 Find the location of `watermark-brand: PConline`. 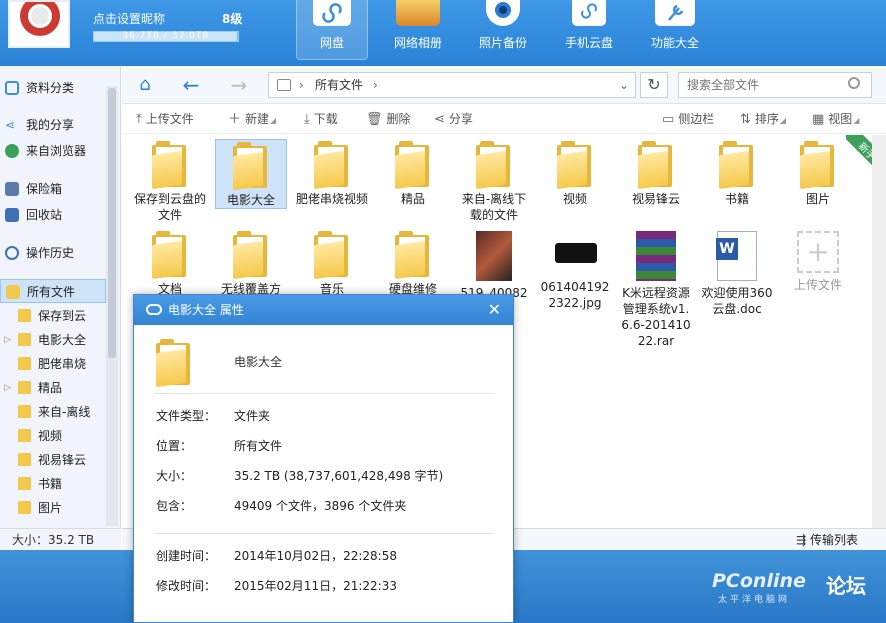

watermark-brand: PConline is located at coordinates (759, 581).